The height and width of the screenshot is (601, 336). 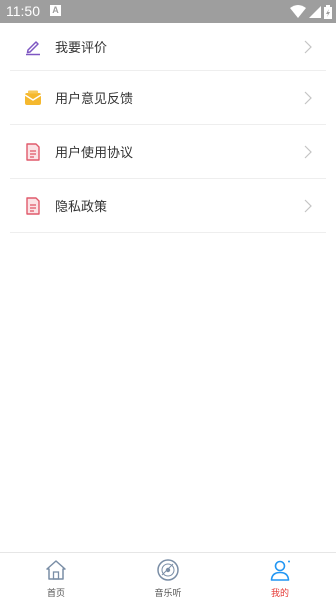 I want to click on notification-icon: A, so click(x=55, y=10).